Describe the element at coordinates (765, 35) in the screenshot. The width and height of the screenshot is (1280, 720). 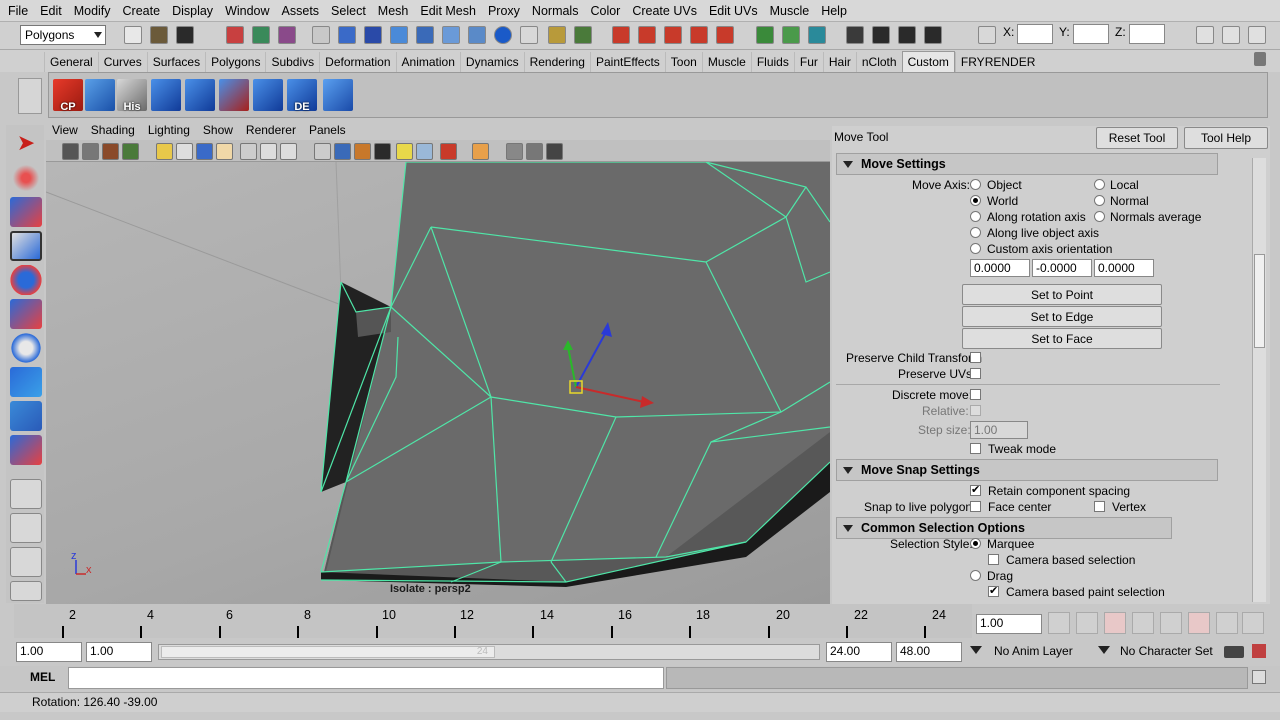
I see `input-ops-icon` at that location.